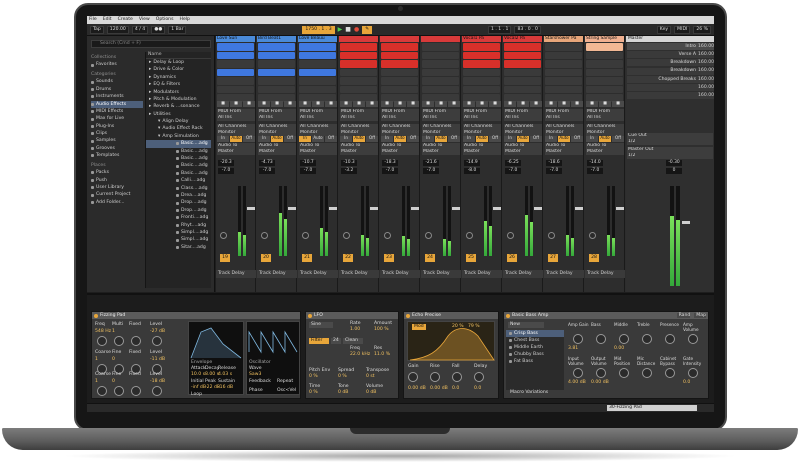 The height and width of the screenshot is (474, 800). What do you see at coordinates (307, 258) in the screenshot?
I see `track-number-button: 21` at bounding box center [307, 258].